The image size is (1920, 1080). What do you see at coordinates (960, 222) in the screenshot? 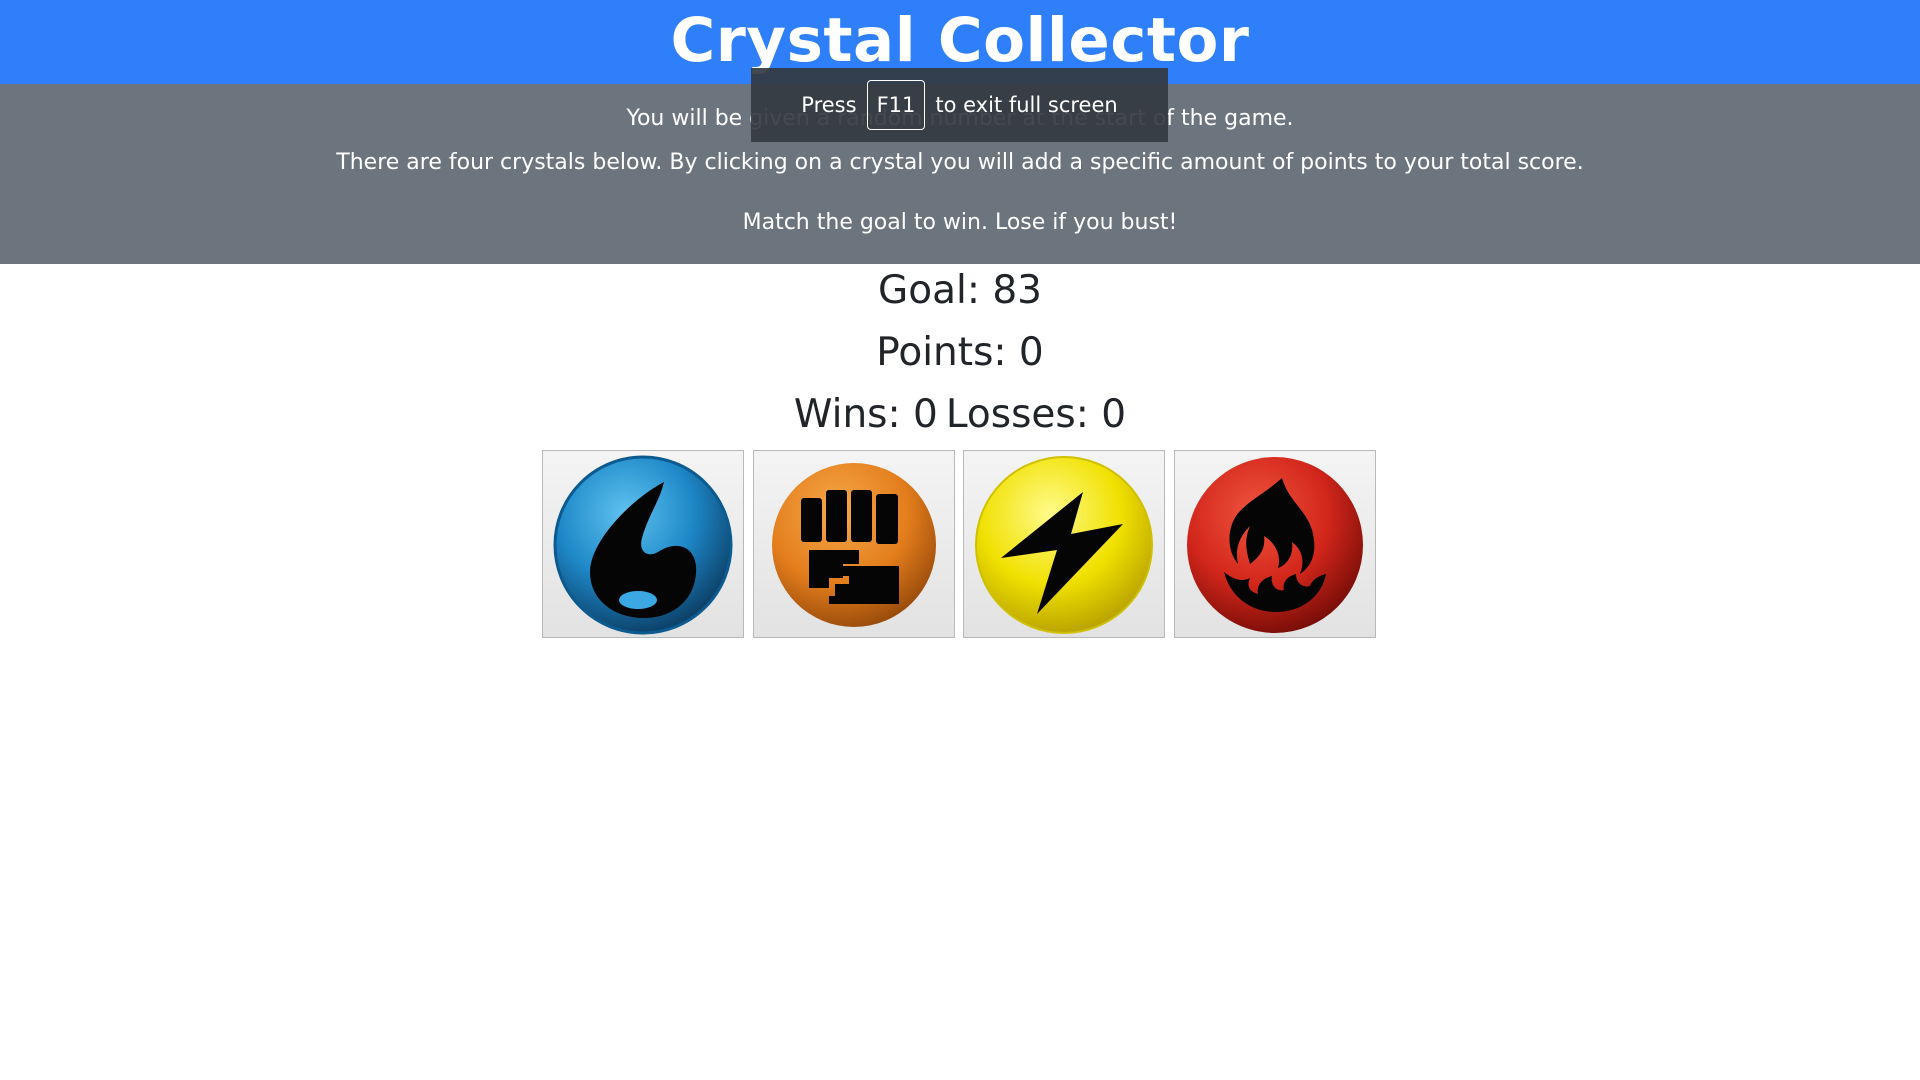
I see `instructions-line-3: Match the goal to win. Lose if you bust!` at bounding box center [960, 222].